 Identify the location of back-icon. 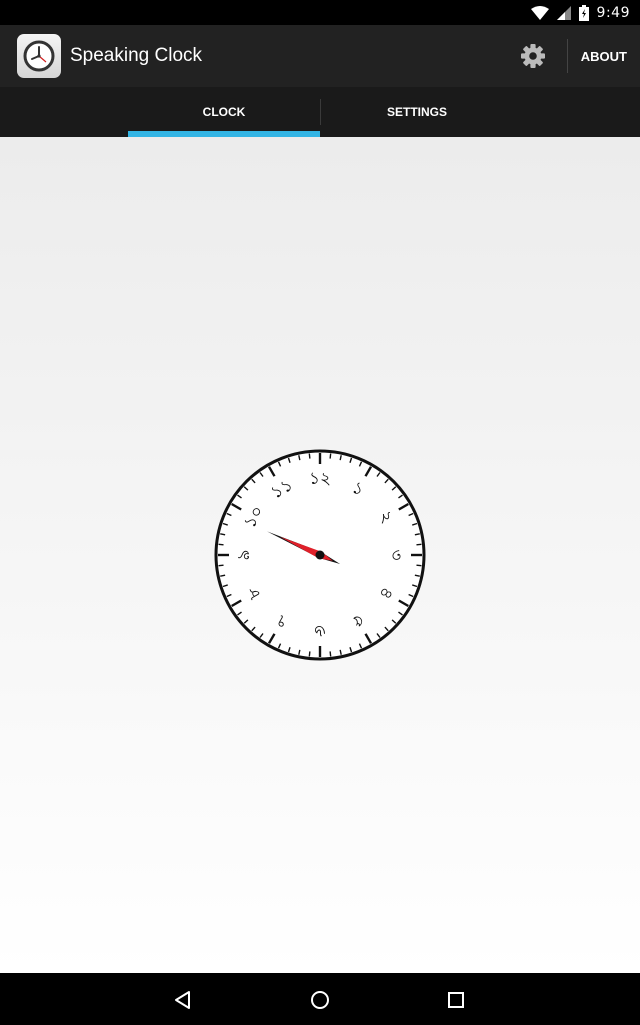
(183, 1000).